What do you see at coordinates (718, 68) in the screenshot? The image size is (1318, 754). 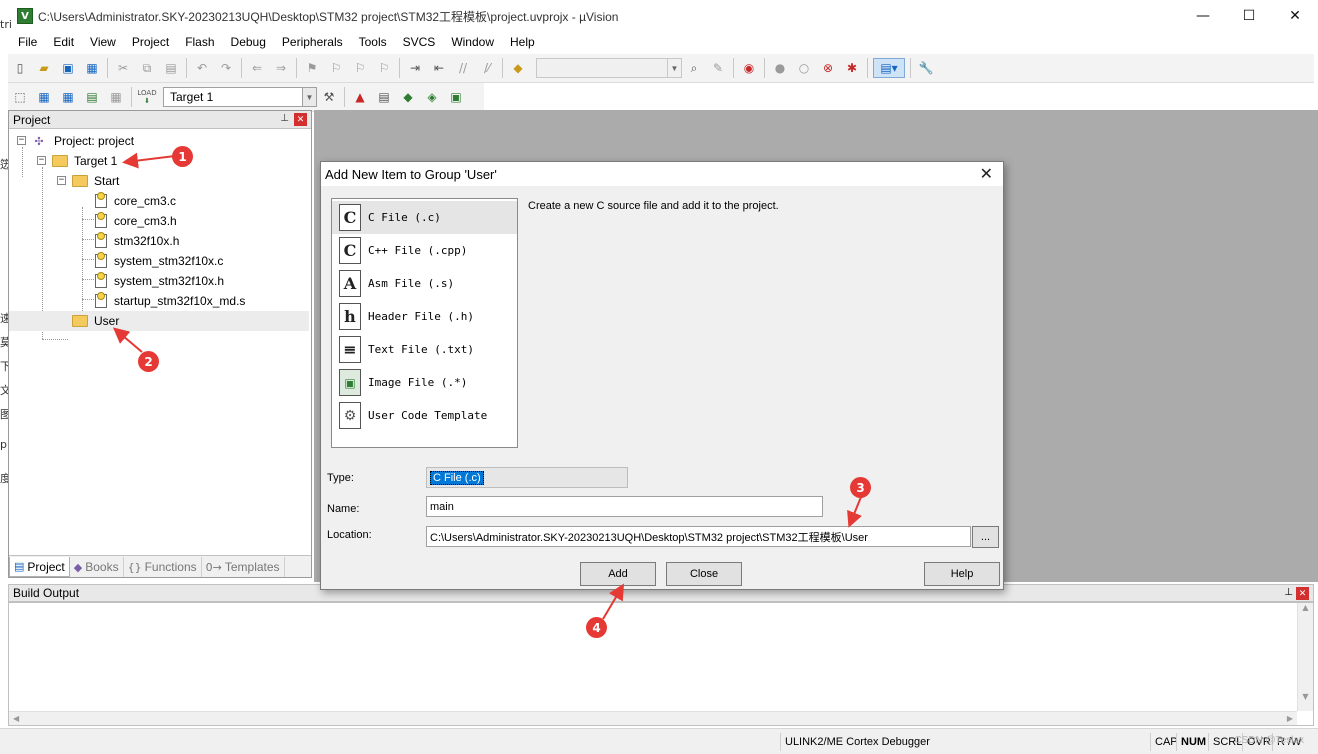 I see `incremental-find-icon: ✎` at bounding box center [718, 68].